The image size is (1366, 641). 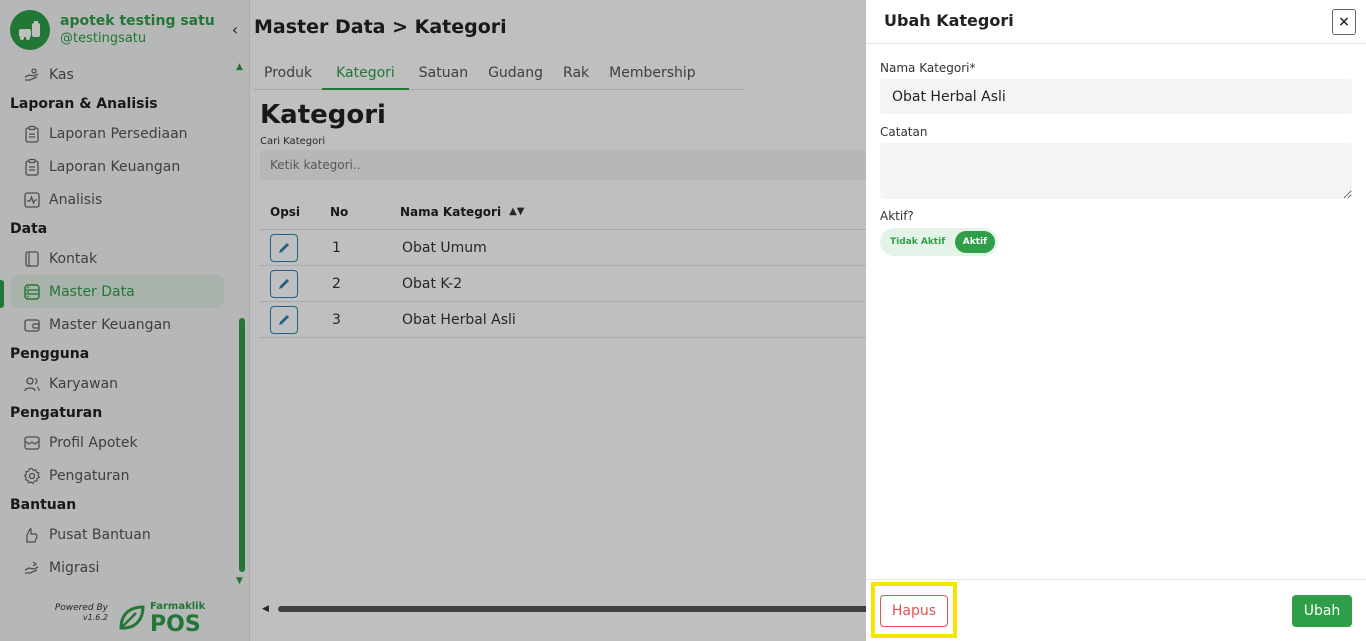 What do you see at coordinates (1116, 171) in the screenshot?
I see `note-textarea` at bounding box center [1116, 171].